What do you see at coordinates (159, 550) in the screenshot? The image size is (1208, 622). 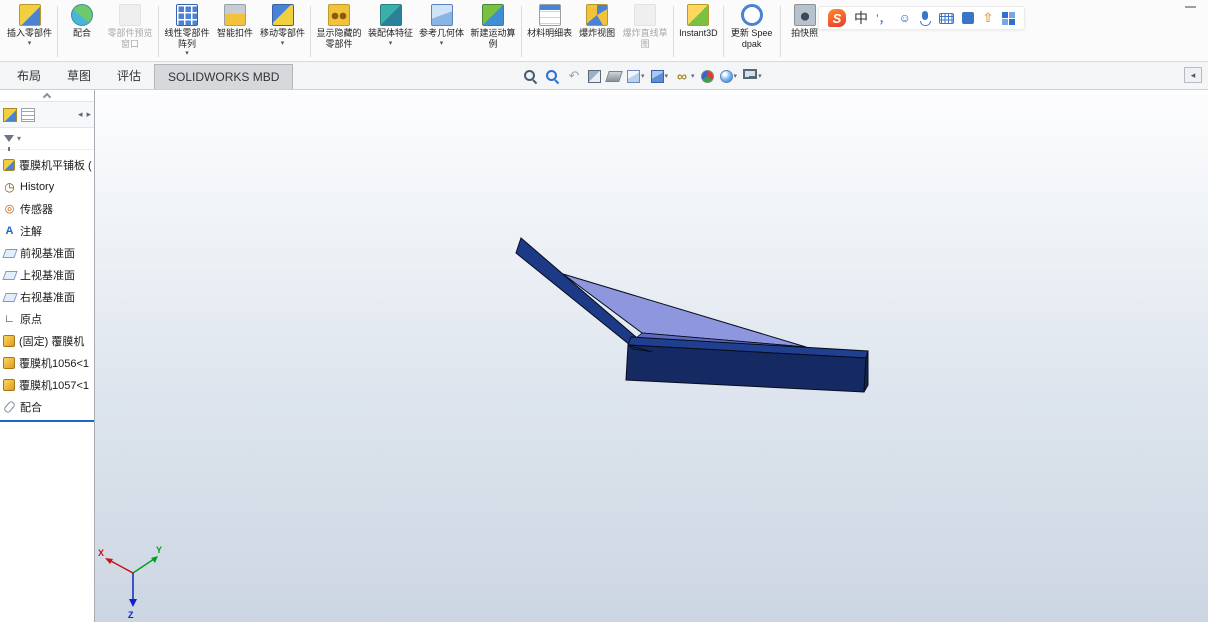 I see `axis-y-label: Y` at bounding box center [159, 550].